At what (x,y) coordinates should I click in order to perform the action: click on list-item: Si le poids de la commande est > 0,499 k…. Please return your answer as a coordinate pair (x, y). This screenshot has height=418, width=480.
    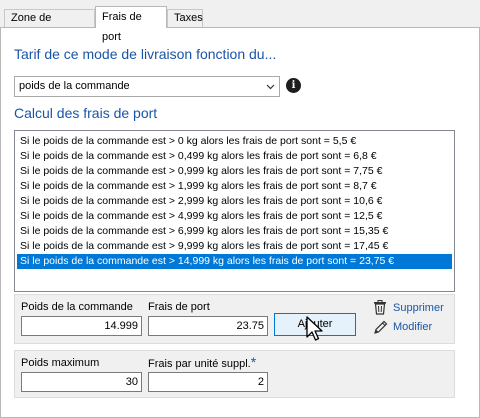
    Looking at the image, I should click on (234, 156).